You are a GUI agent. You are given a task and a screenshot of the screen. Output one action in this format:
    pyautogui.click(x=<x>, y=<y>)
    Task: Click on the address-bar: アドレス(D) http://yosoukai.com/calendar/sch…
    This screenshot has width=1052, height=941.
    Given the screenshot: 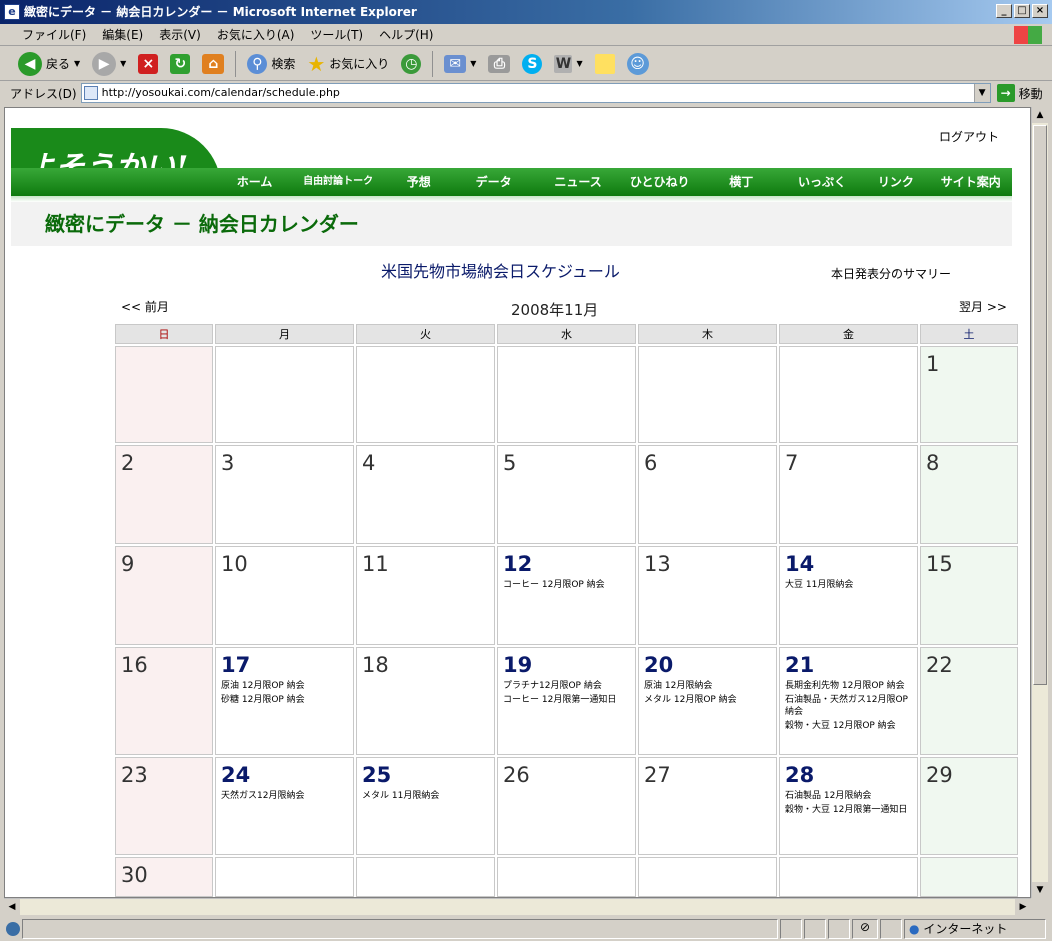 What is the action you would take?
    pyautogui.click(x=526, y=93)
    